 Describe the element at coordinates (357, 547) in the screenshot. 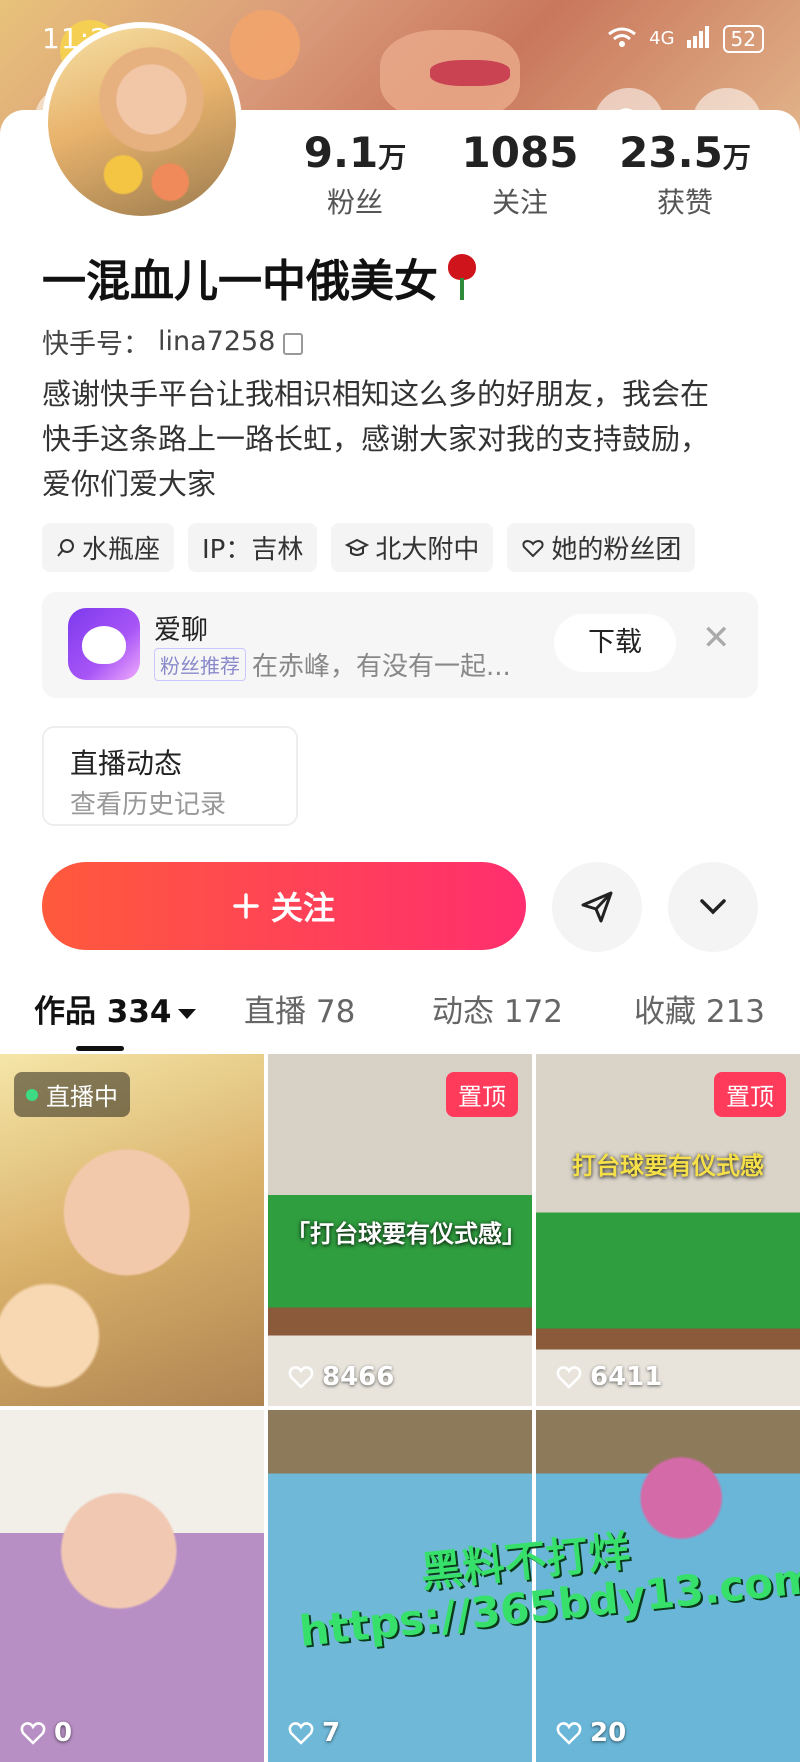

I see `graduation-cap-icon` at that location.